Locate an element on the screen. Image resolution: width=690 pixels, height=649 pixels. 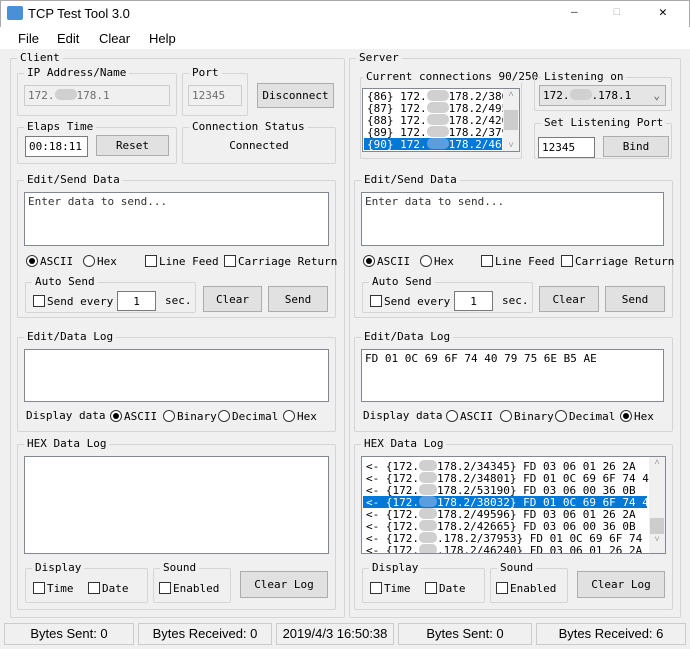
redacted is located at coordinates (65, 94).